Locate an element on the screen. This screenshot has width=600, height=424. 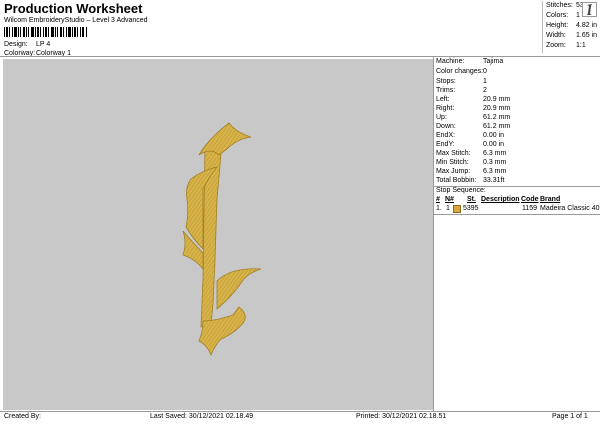
thread-color-swatch is located at coordinates (457, 209).